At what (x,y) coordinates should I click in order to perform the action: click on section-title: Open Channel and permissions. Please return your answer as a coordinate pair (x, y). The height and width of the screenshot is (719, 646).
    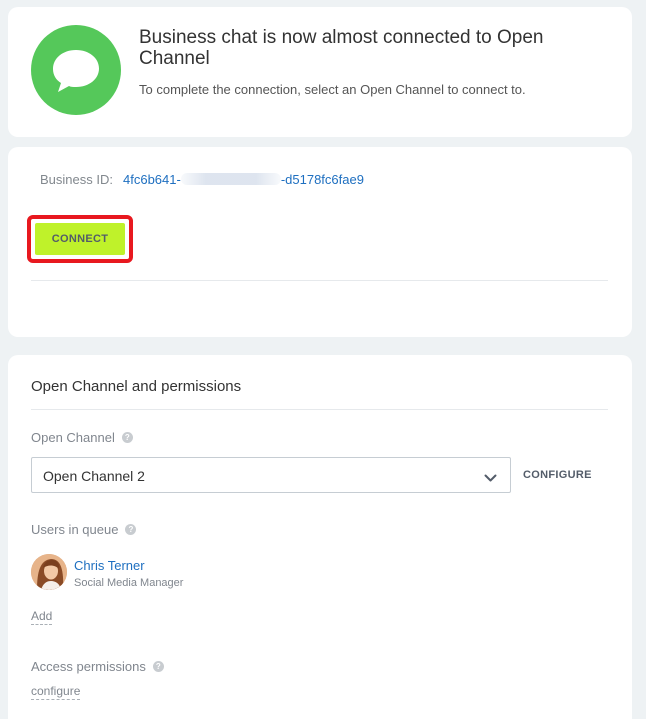
    Looking at the image, I should click on (136, 386).